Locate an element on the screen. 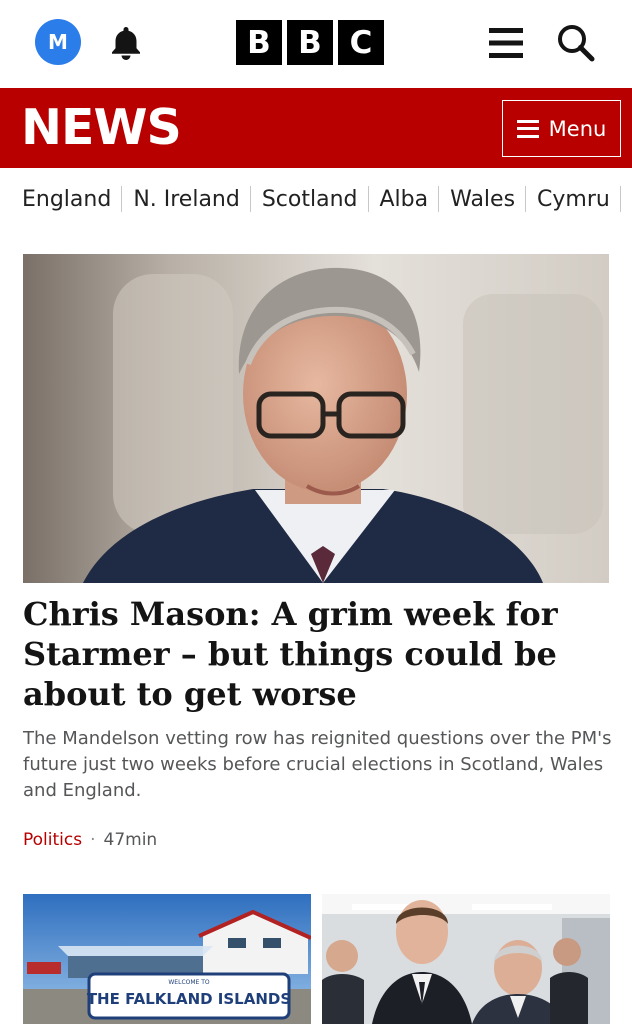 Image resolution: width=632 pixels, height=1024 pixels. news-logo: NEWS is located at coordinates (101, 128).